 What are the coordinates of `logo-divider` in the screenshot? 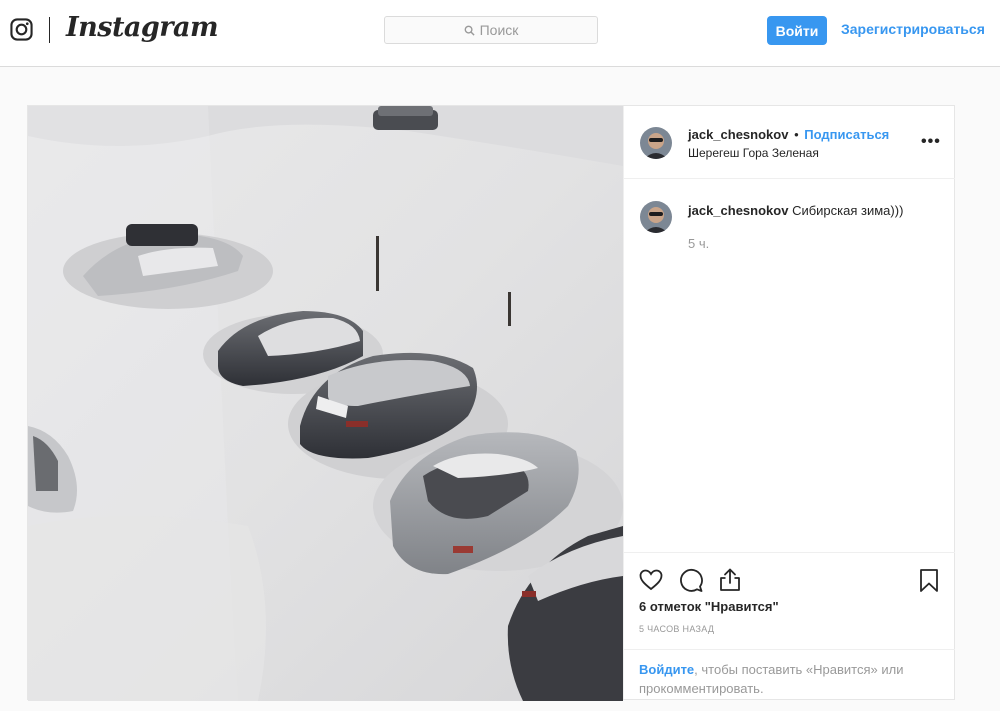 It's located at (49, 30).